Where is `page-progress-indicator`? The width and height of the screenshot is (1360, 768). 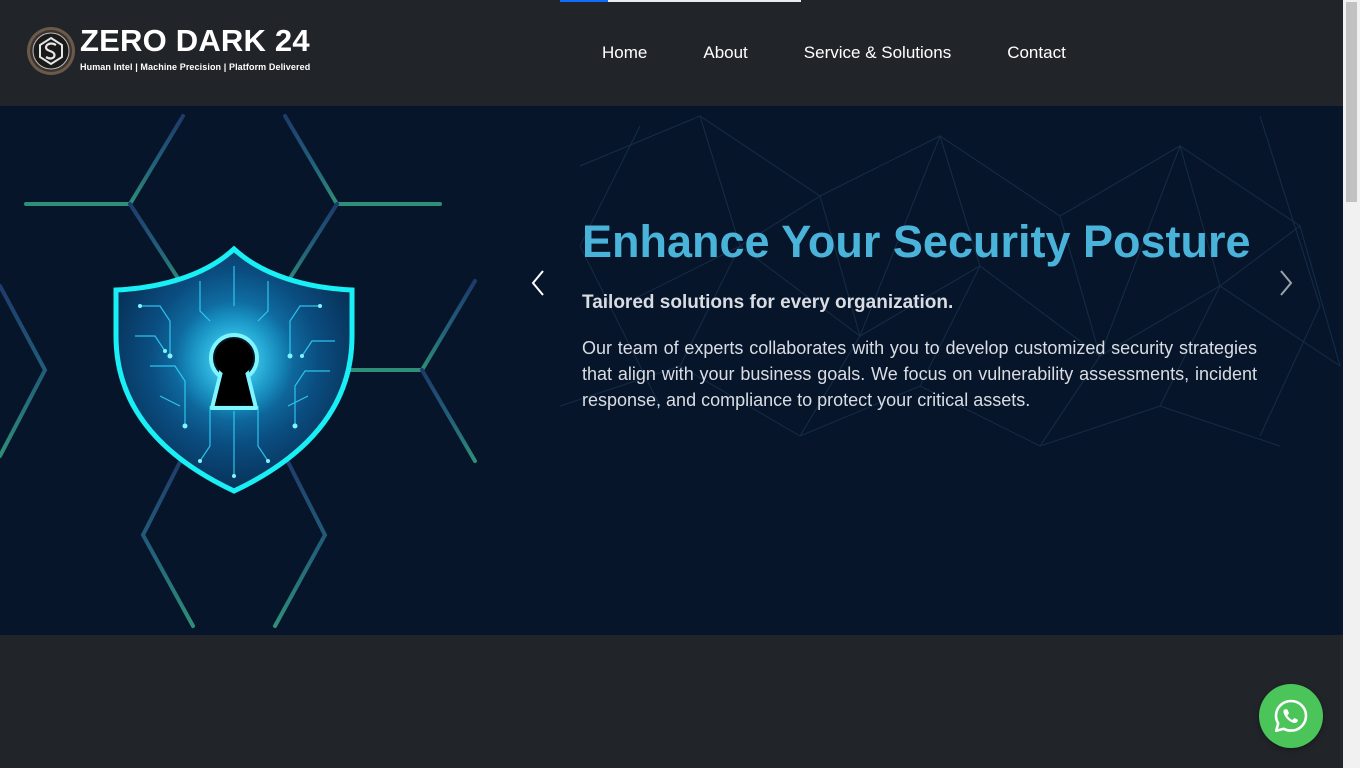
page-progress-indicator is located at coordinates (680, 1).